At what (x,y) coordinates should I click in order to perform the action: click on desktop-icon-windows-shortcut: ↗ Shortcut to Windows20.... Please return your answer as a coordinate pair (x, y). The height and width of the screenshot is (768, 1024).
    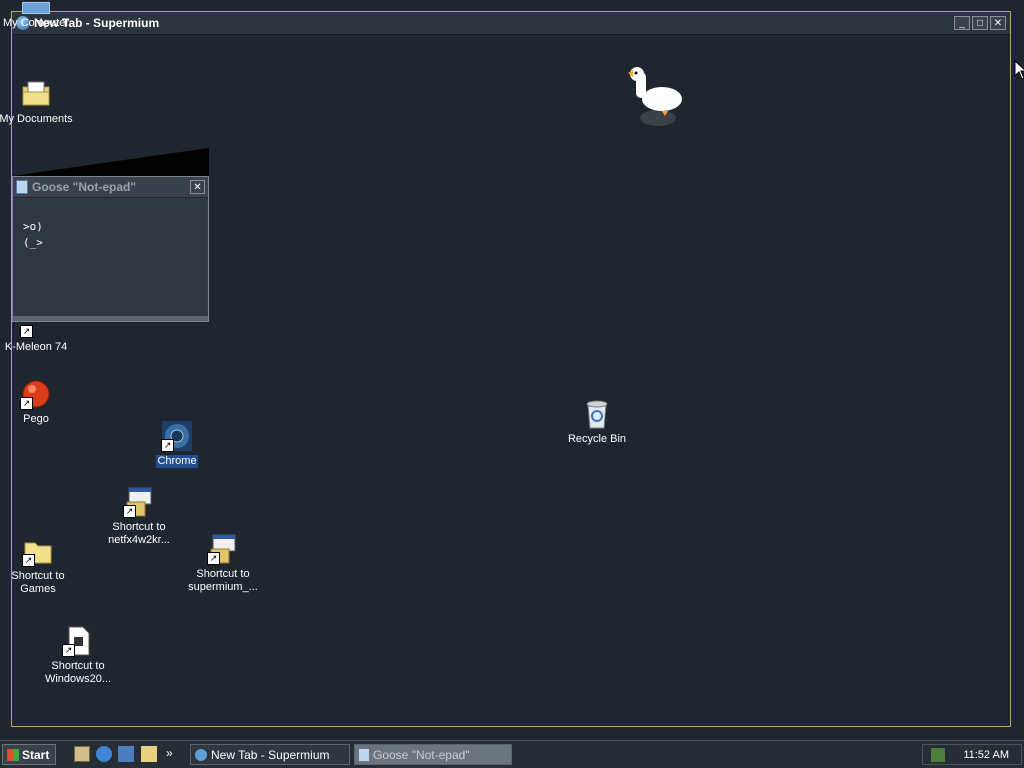
    Looking at the image, I should click on (78, 655).